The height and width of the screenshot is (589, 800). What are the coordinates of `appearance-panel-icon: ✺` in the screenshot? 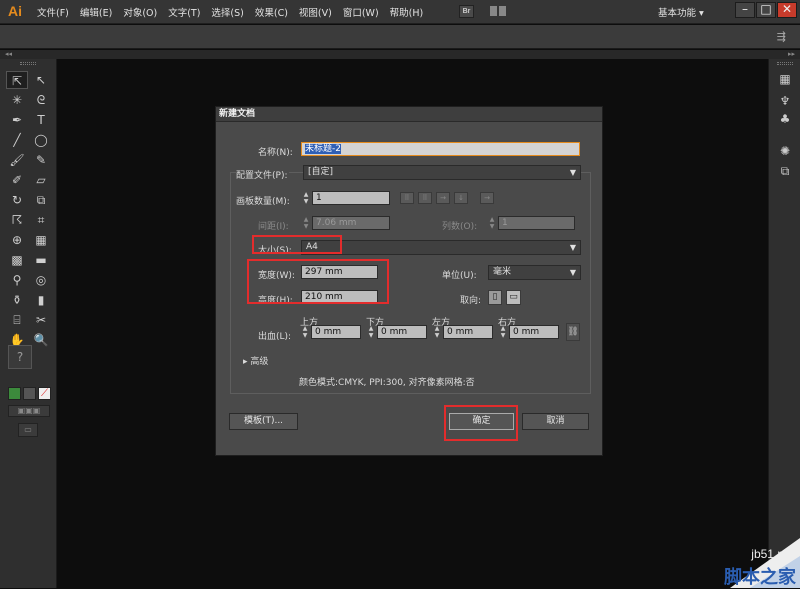 It's located at (785, 151).